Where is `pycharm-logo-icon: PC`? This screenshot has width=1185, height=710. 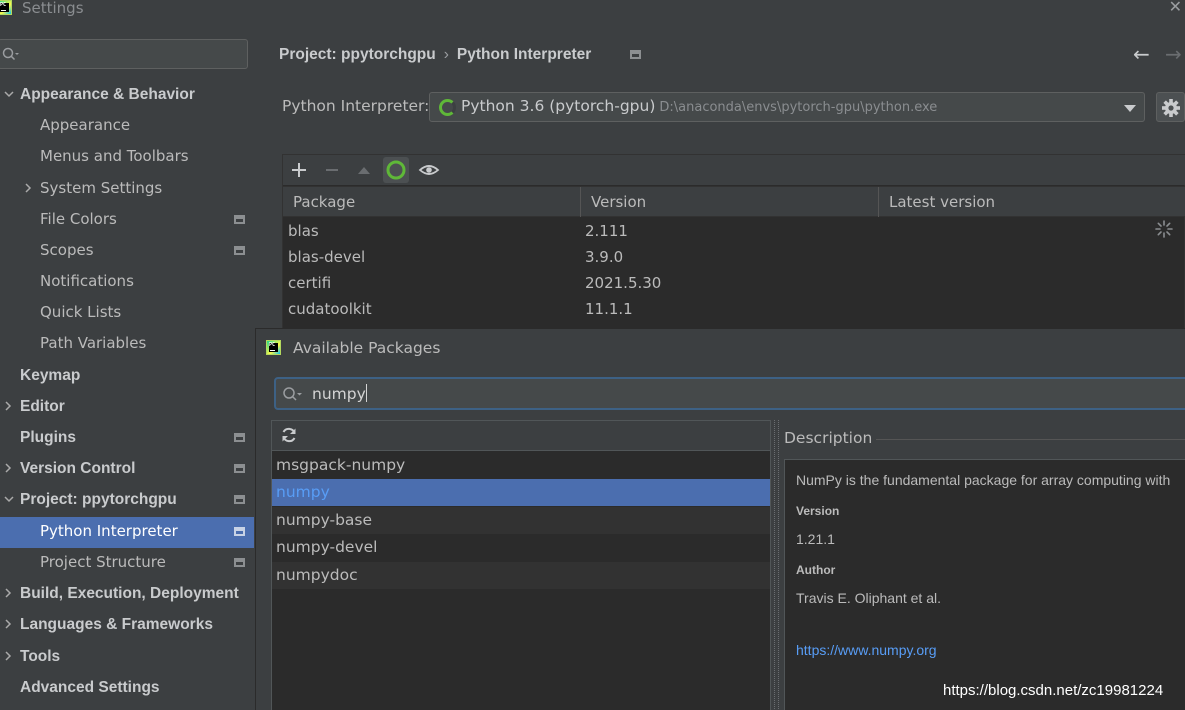
pycharm-logo-icon: PC is located at coordinates (273, 347).